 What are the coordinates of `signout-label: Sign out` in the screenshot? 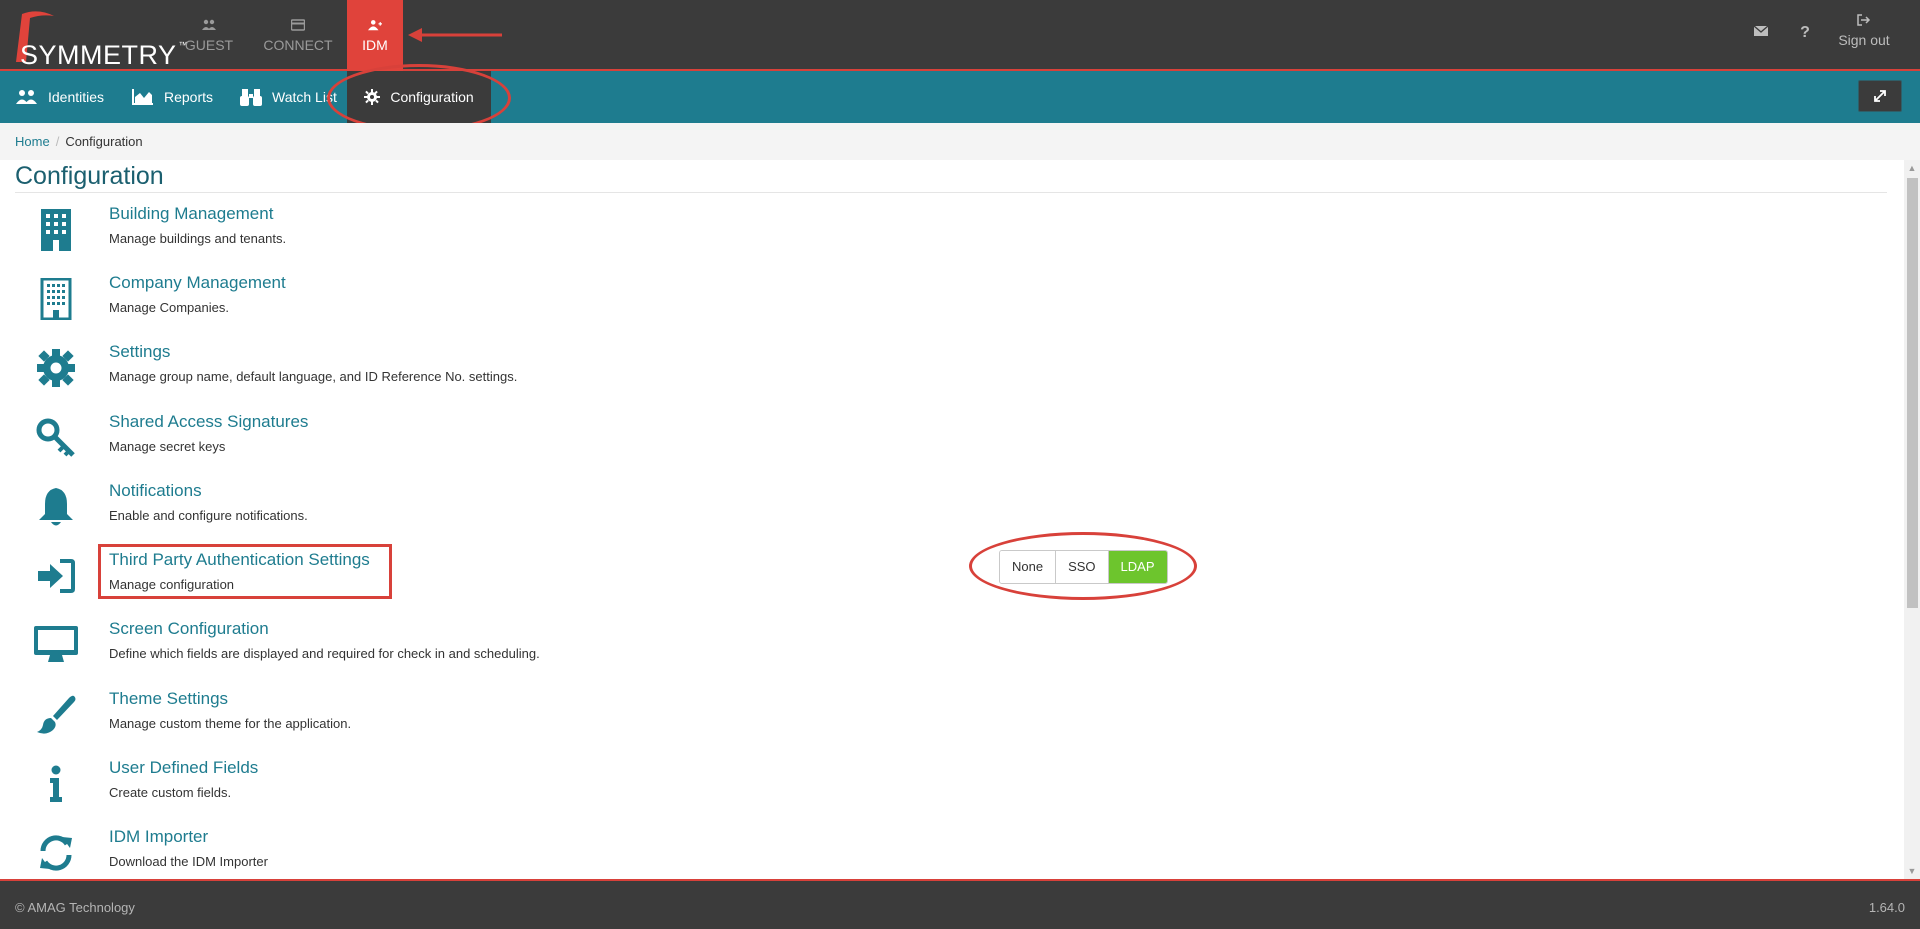 It's located at (1864, 40).